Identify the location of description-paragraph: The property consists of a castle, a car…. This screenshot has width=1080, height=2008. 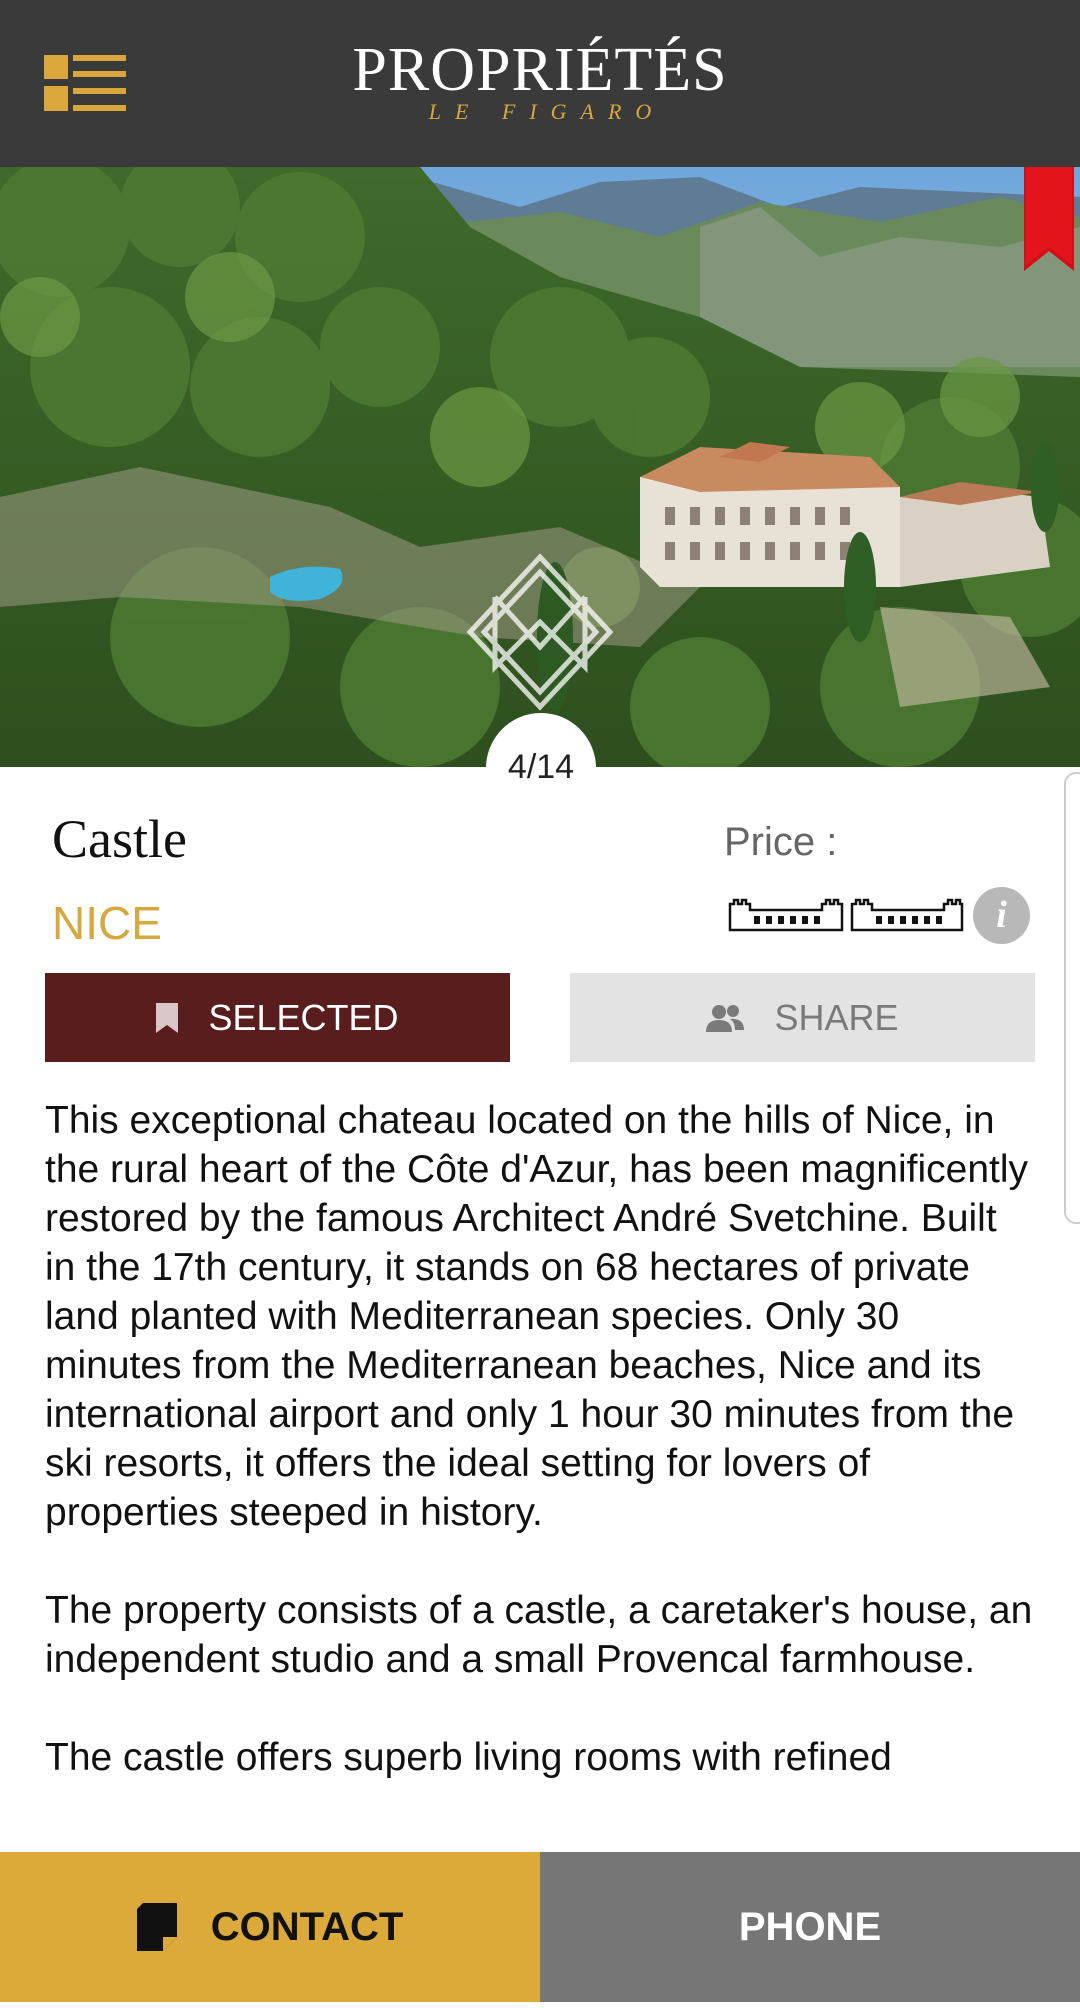
(539, 1635).